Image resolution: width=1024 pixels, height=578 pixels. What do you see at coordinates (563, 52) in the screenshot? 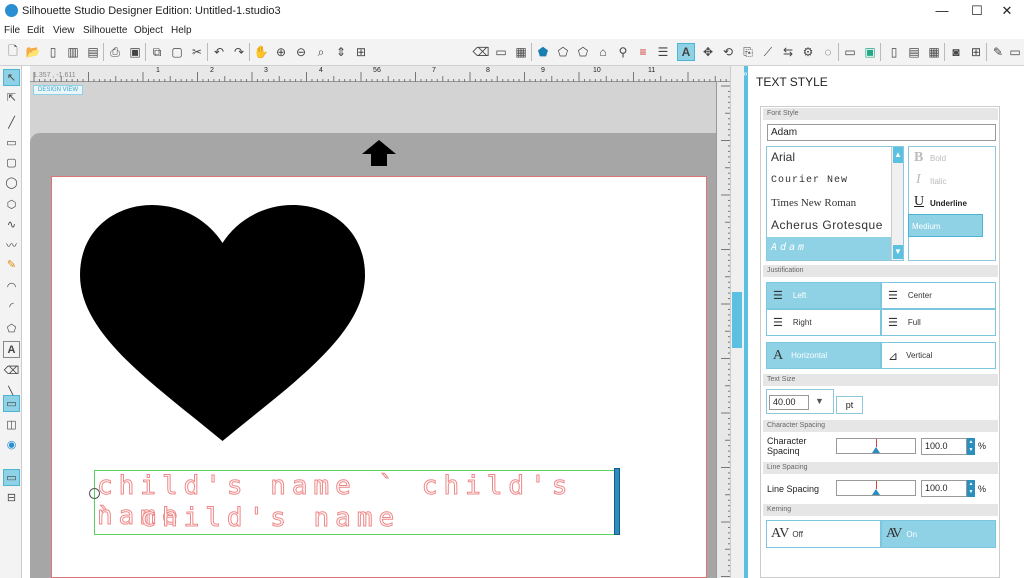
I see `fill-gradient-icon: ⬠` at bounding box center [563, 52].